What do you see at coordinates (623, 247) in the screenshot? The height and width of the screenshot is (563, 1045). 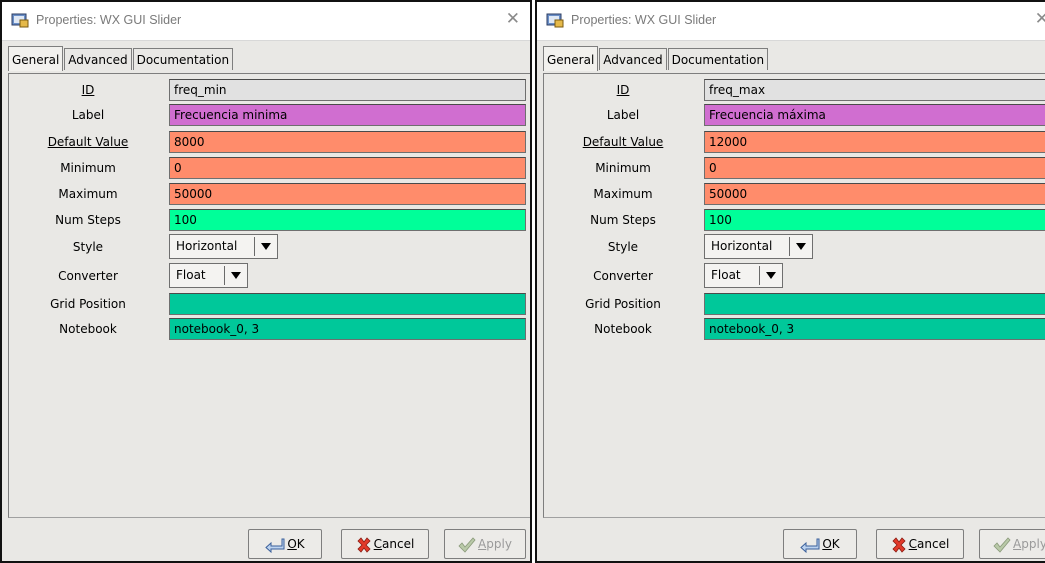 I see `param-label-style: Style` at bounding box center [623, 247].